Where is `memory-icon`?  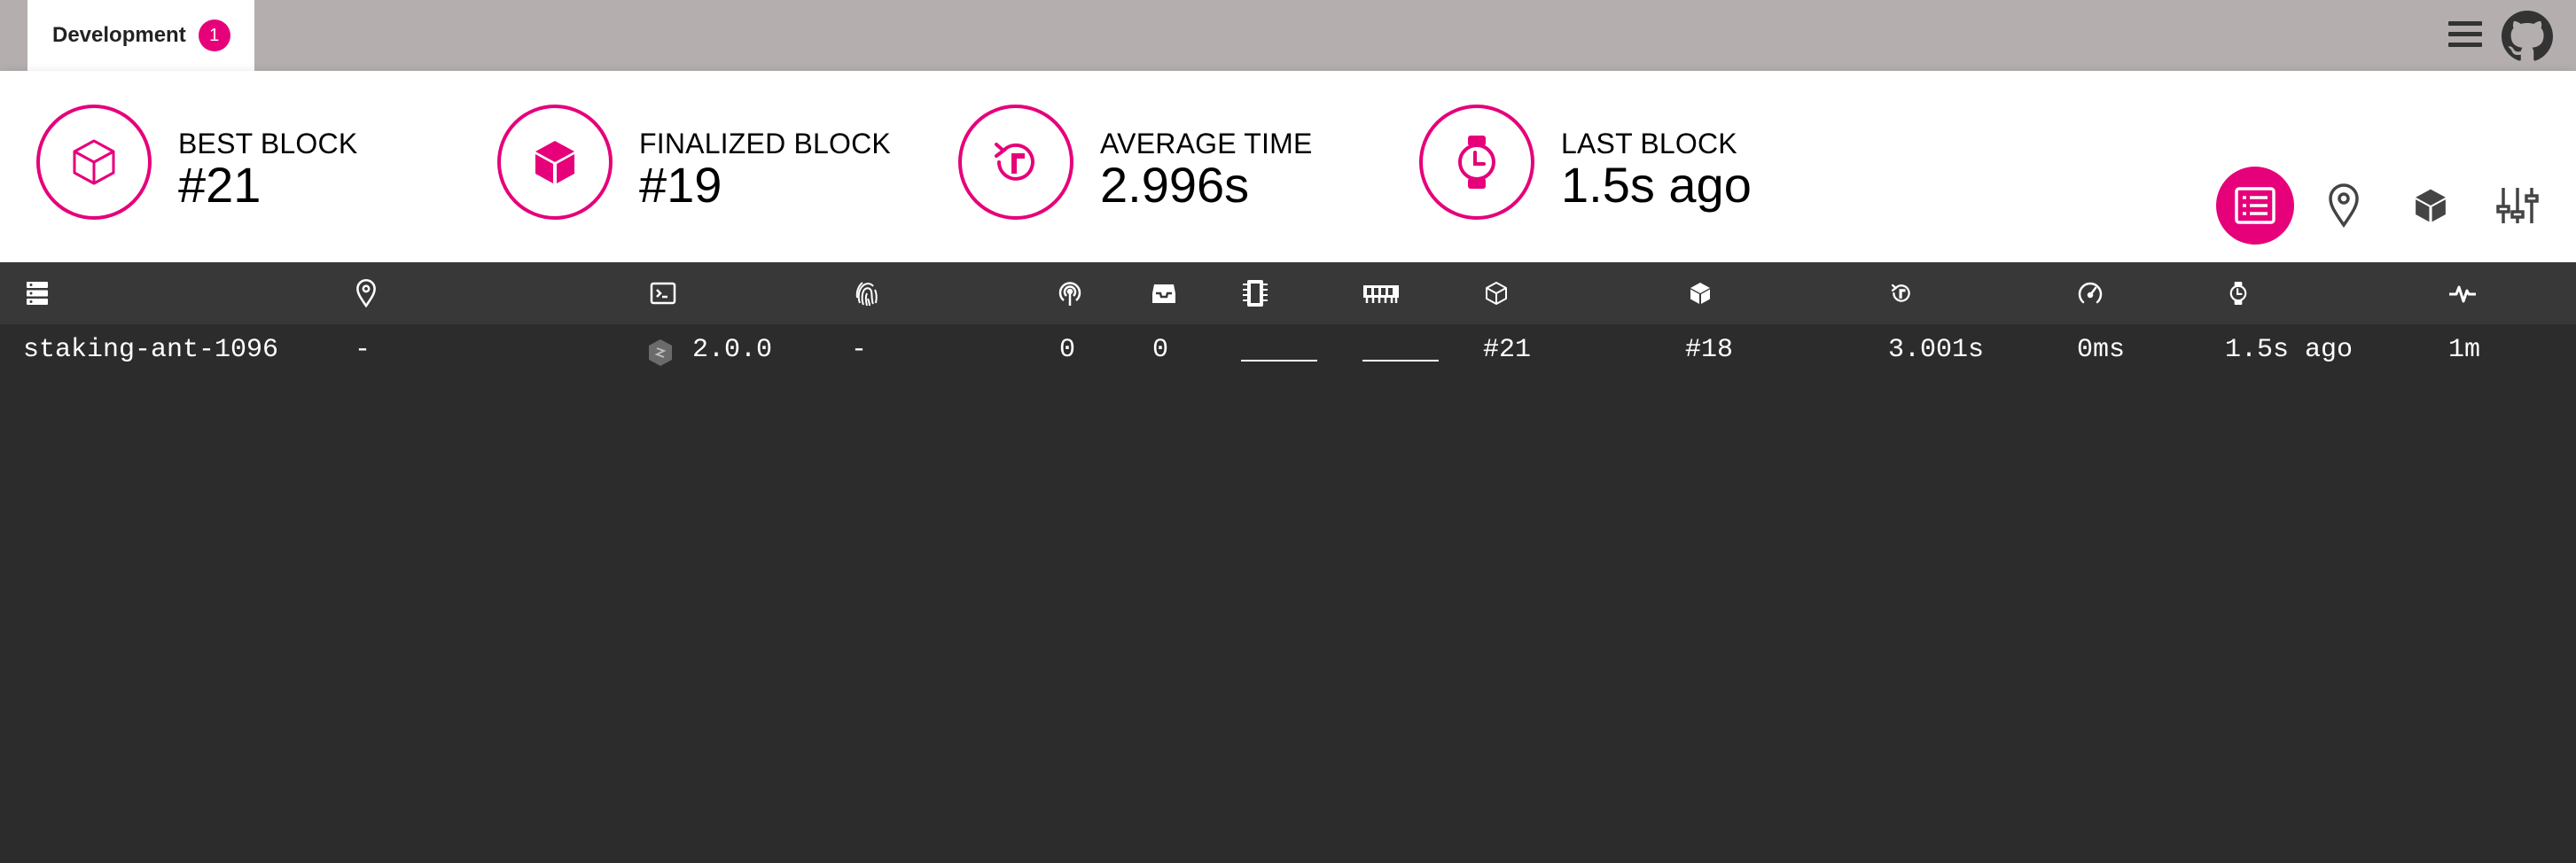
memory-icon is located at coordinates (1381, 293).